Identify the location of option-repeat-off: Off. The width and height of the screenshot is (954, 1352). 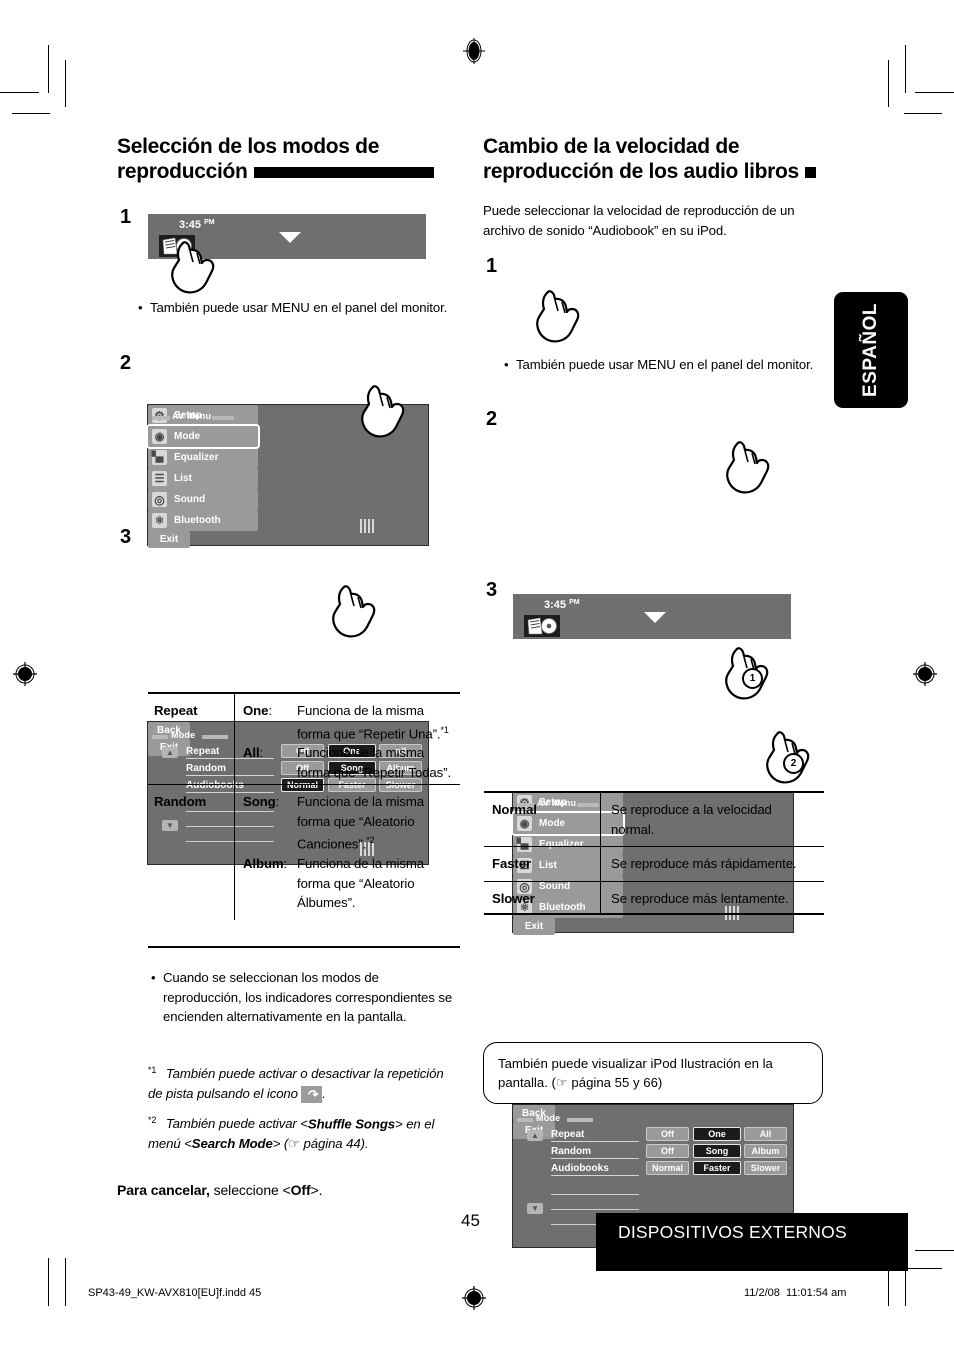
(667, 1134).